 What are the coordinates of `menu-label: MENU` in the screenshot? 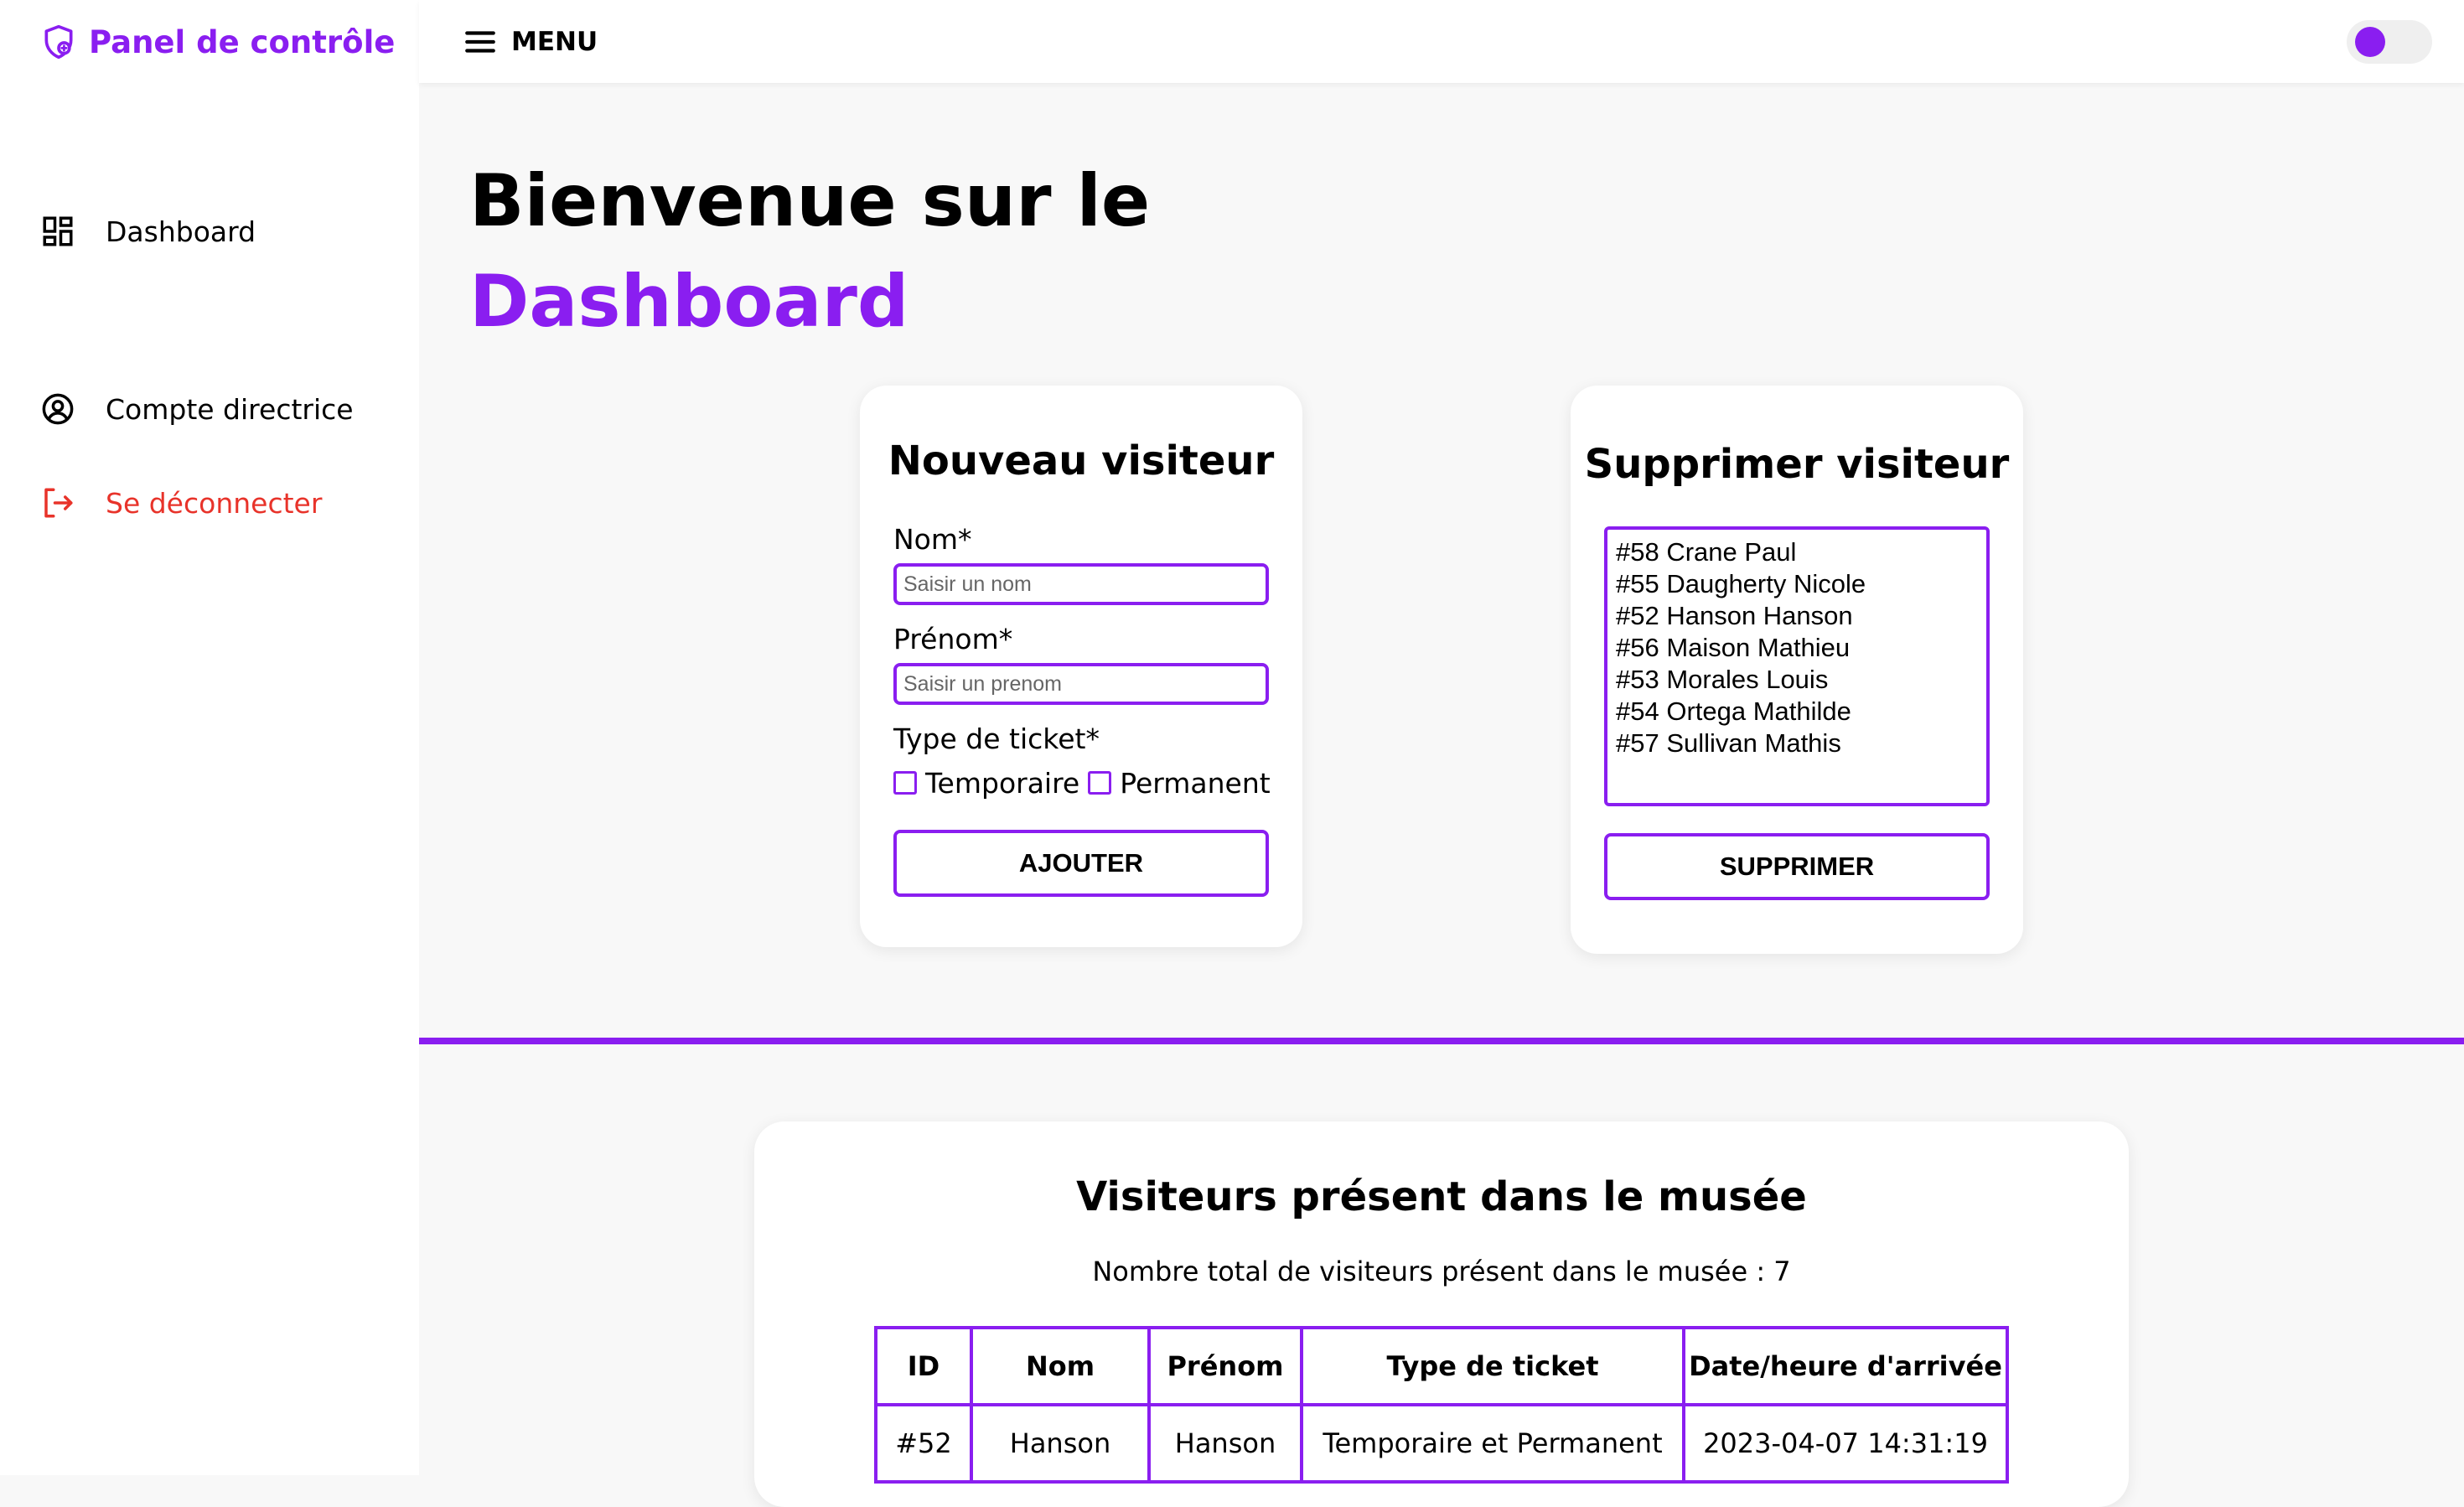 It's located at (554, 42).